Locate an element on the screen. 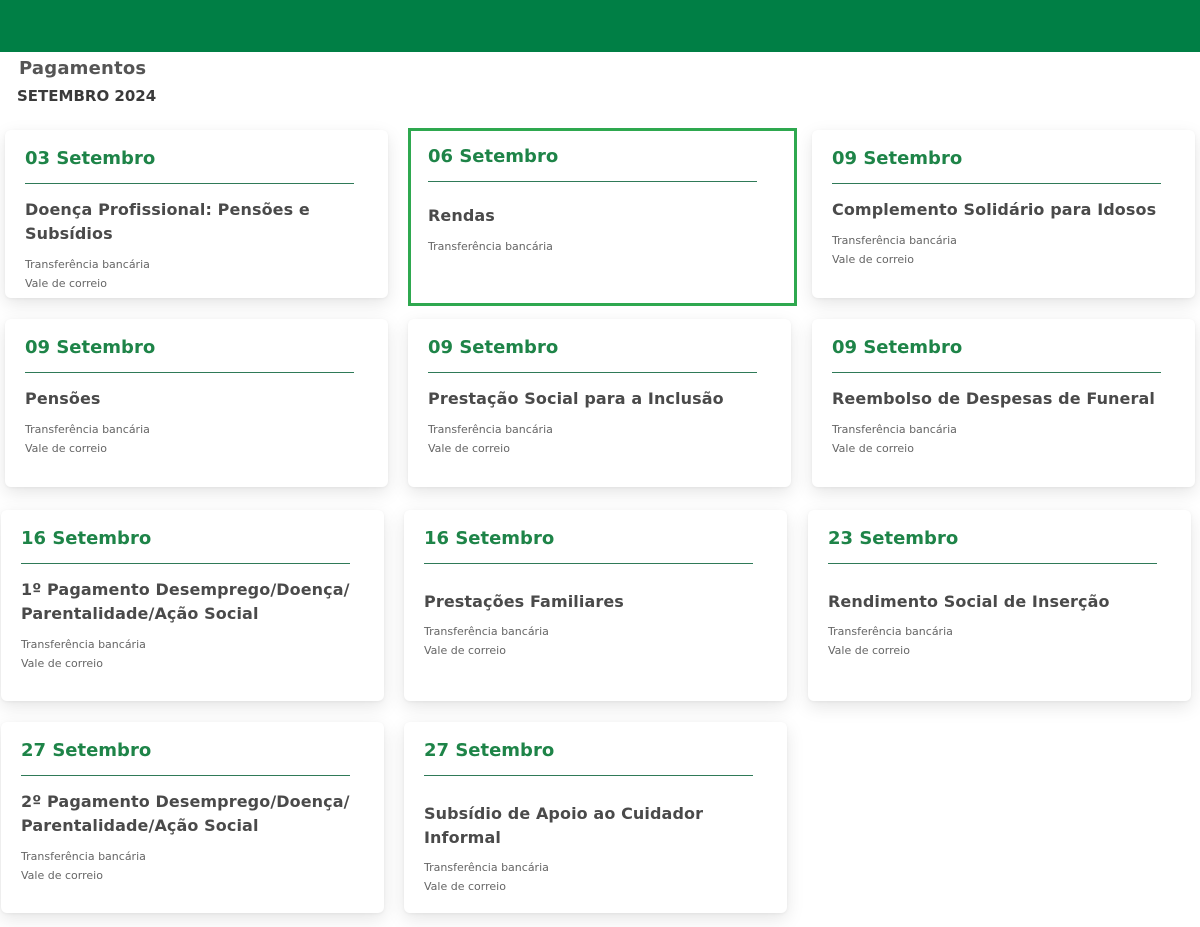  card-date: 06 Setembro is located at coordinates (493, 156).